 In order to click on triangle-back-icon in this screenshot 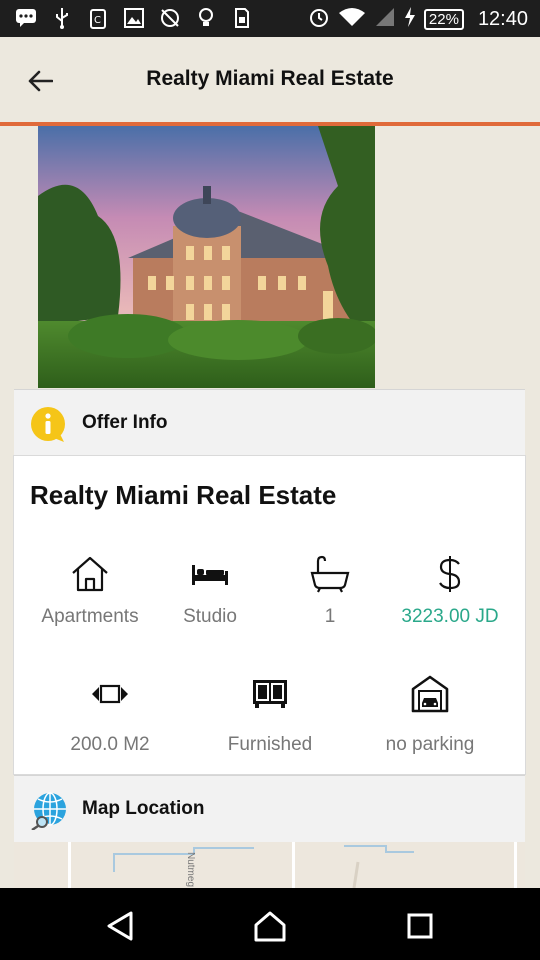, I will do `click(120, 926)`.